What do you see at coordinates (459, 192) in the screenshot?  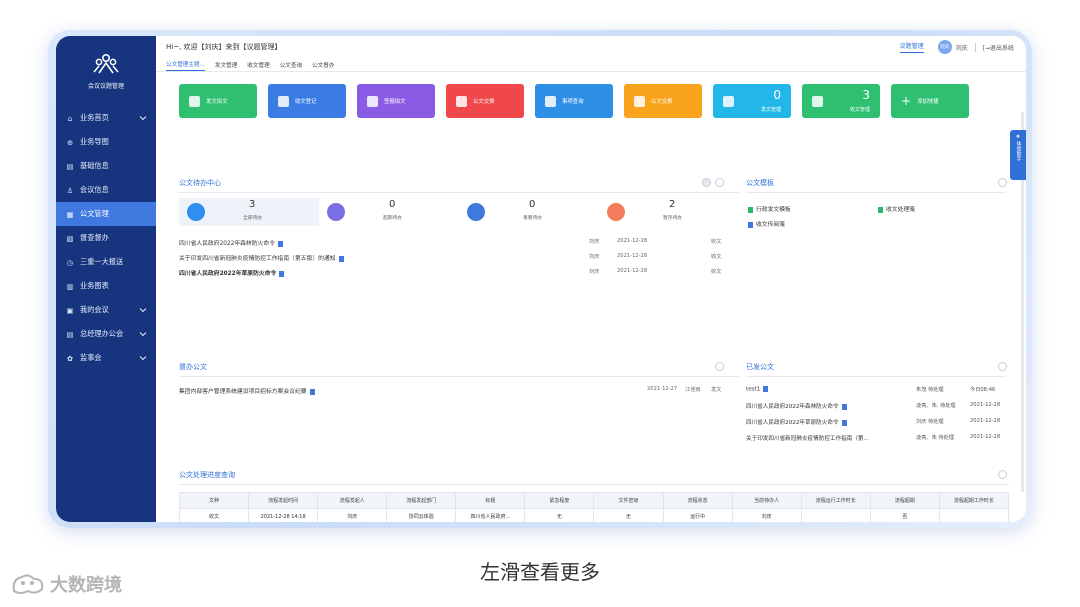 I see `divider` at bounding box center [459, 192].